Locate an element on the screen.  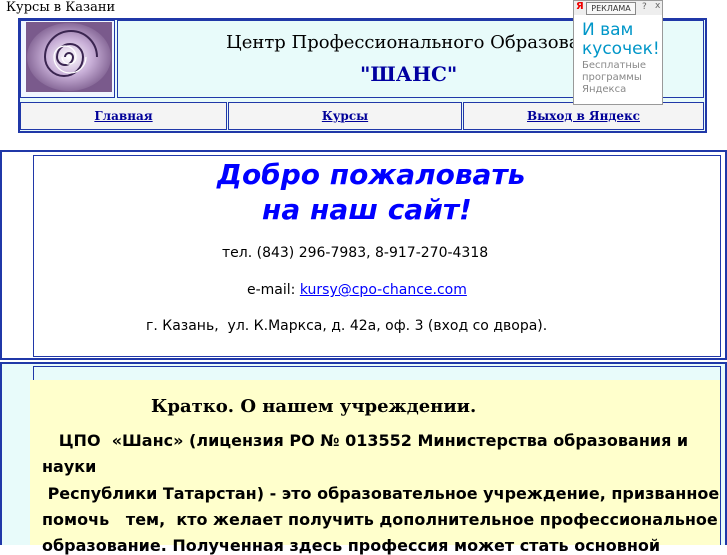
ad-text-1: Бесплатные is located at coordinates (614, 66).